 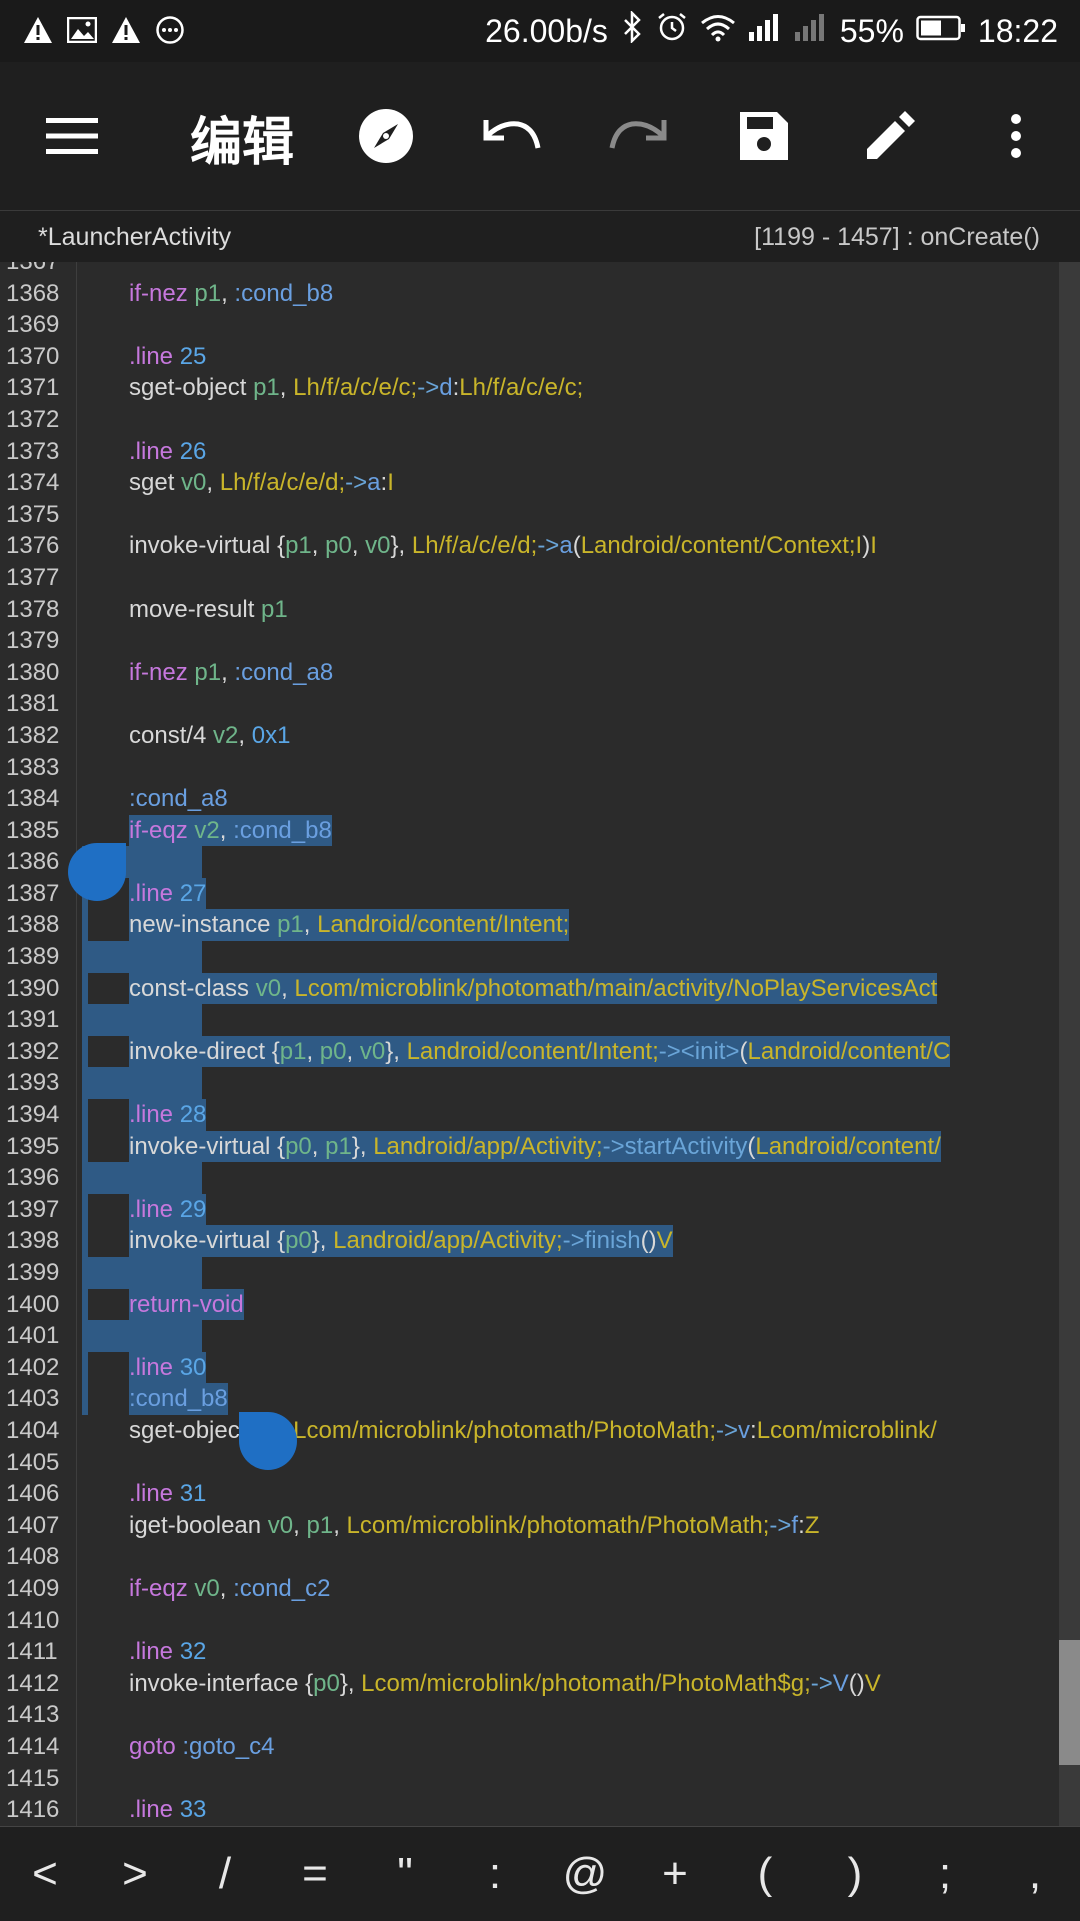 I want to click on code-token: :, so click(x=801, y=1525).